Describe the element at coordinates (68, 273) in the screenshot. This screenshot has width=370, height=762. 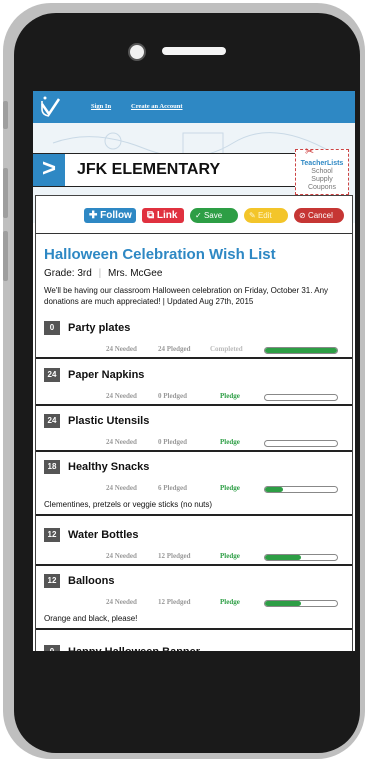
I see `grade-label: Grade: 3rd` at that location.